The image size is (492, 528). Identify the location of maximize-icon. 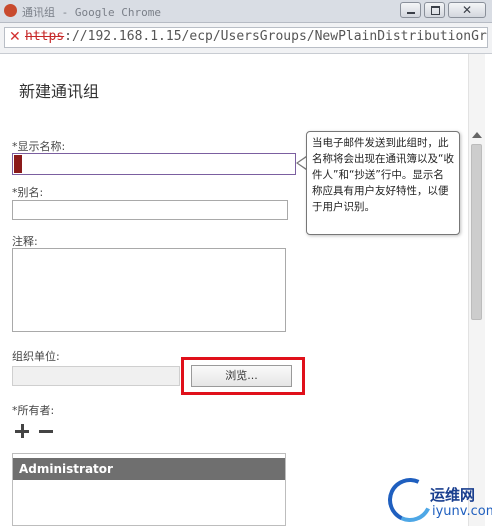
(434, 10).